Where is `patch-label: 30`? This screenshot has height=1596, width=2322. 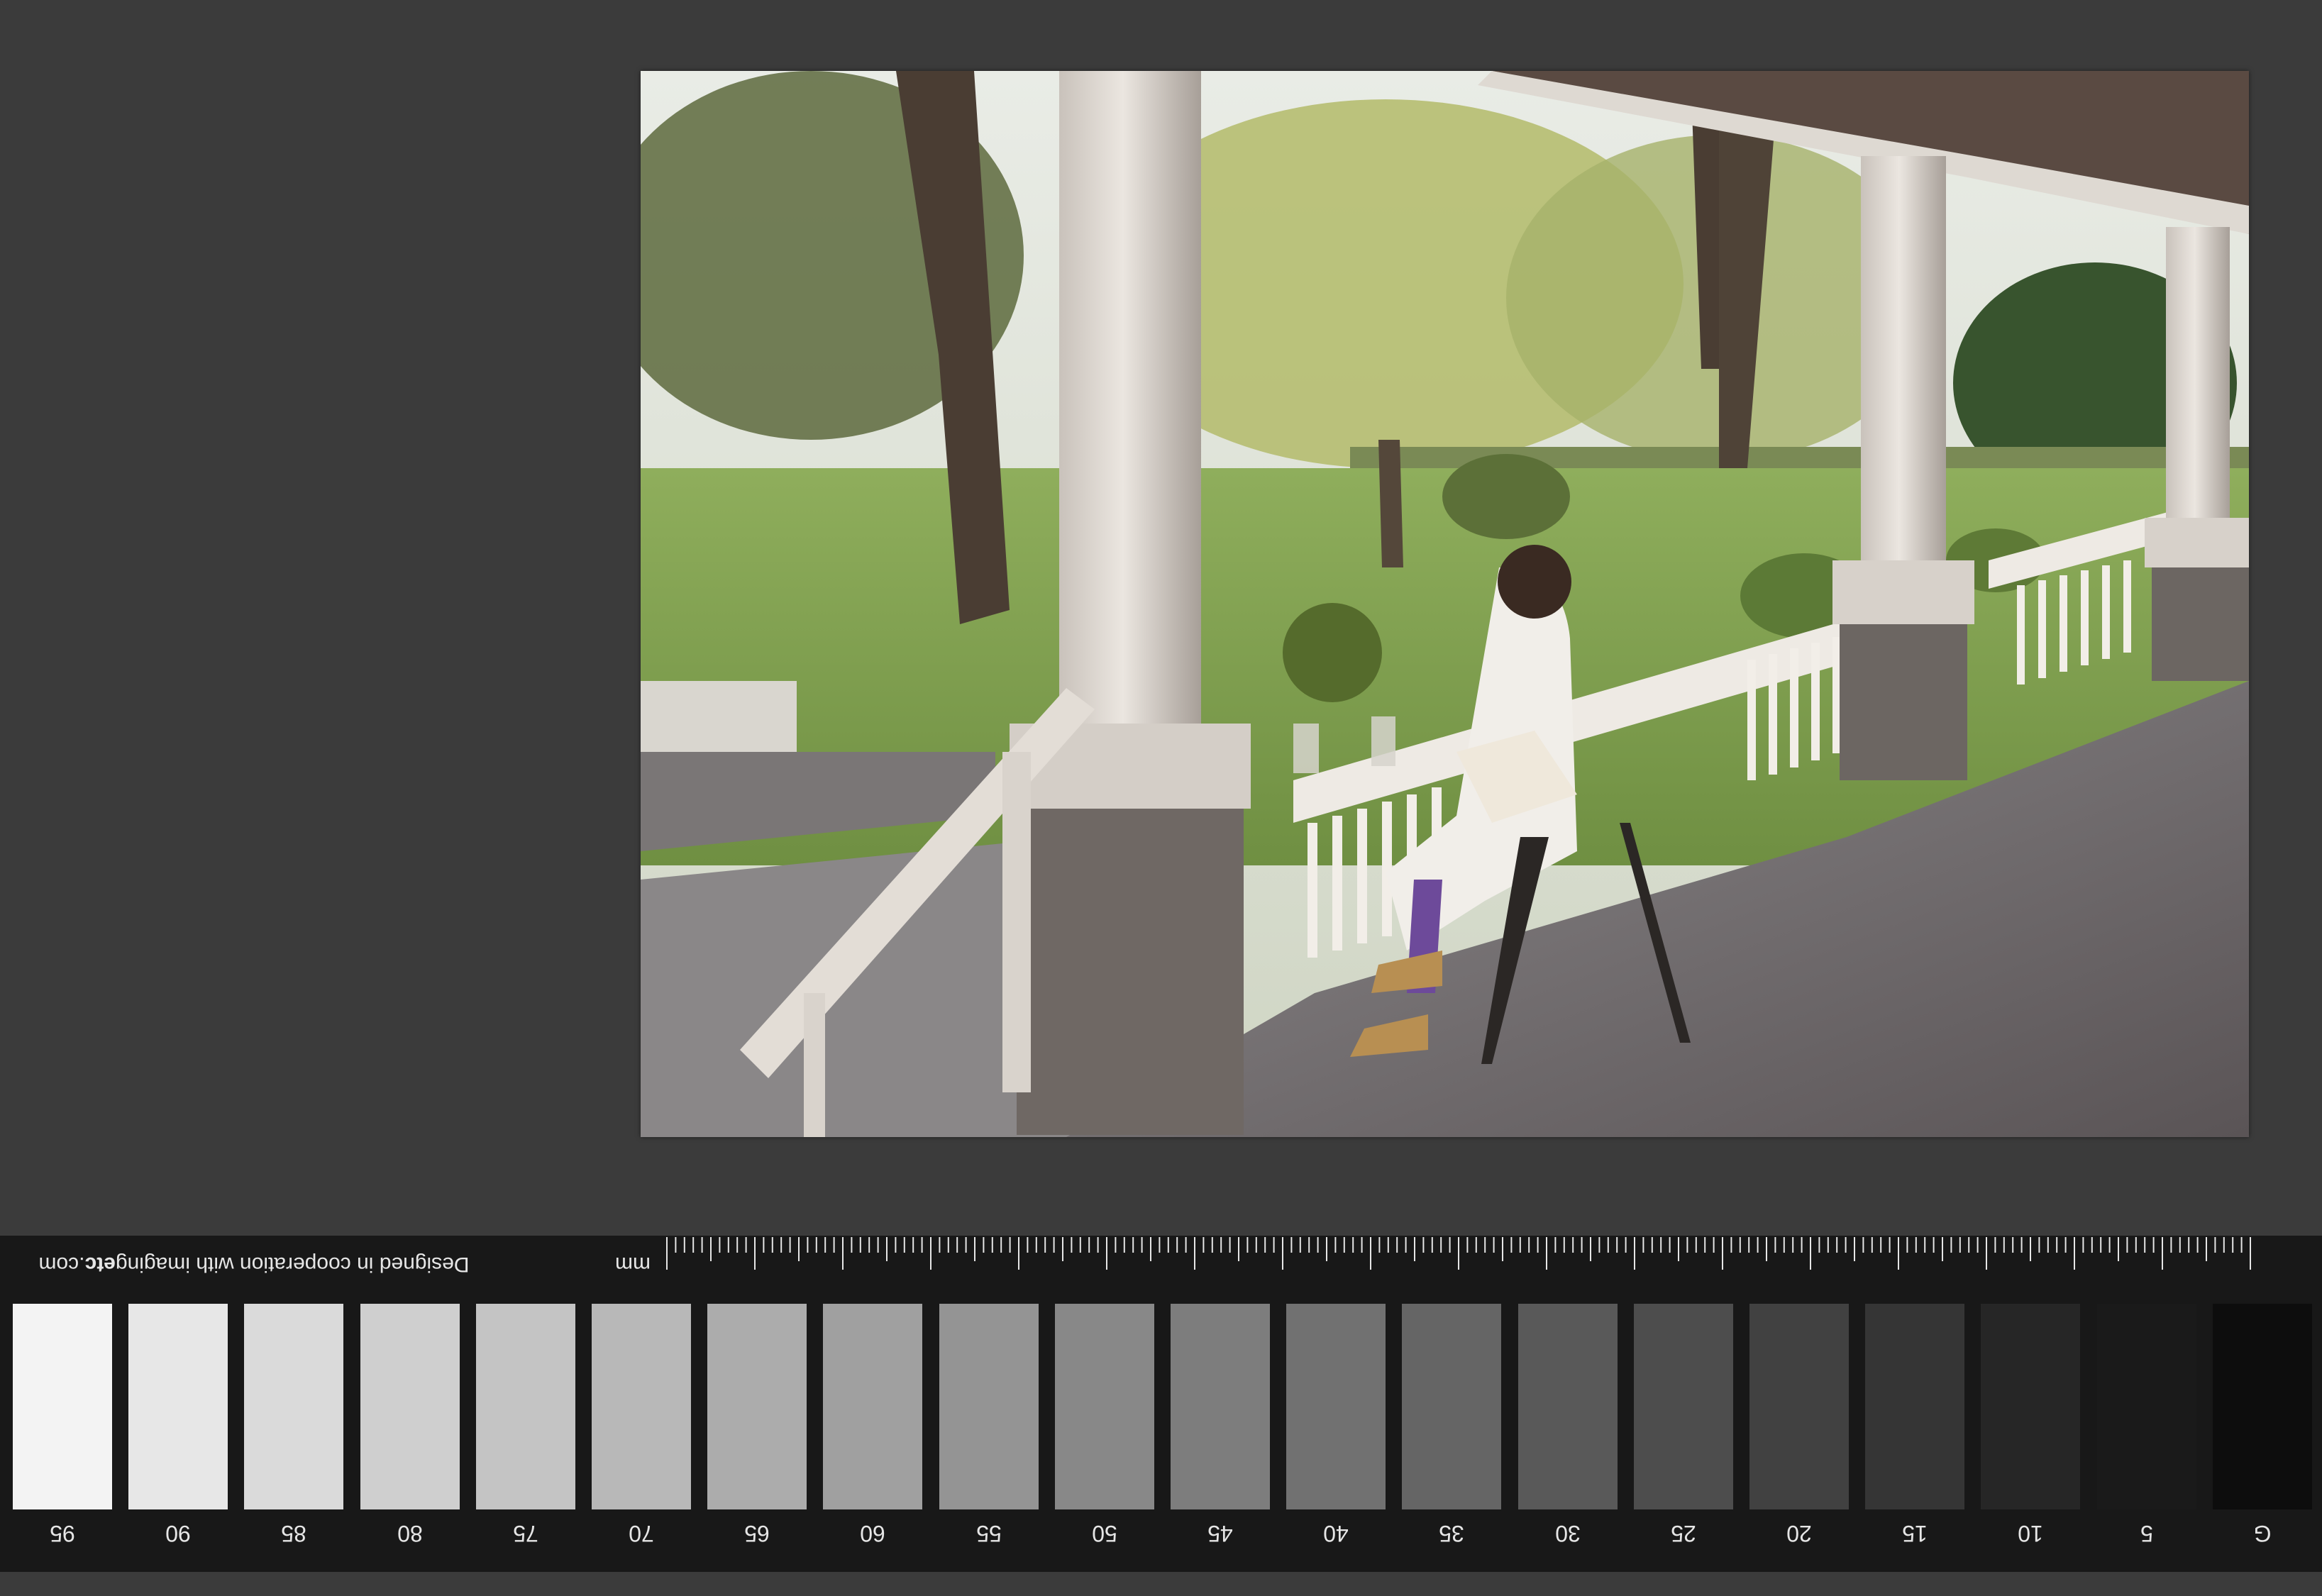 patch-label: 30 is located at coordinates (1568, 1533).